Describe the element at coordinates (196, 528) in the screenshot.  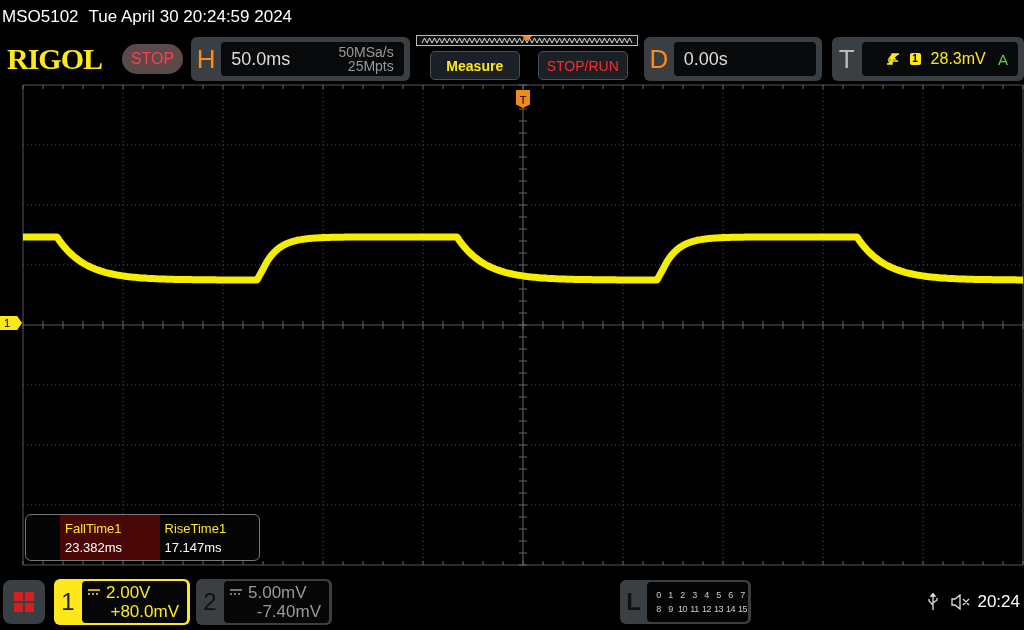
I see `measurement-name: RiseTime1` at that location.